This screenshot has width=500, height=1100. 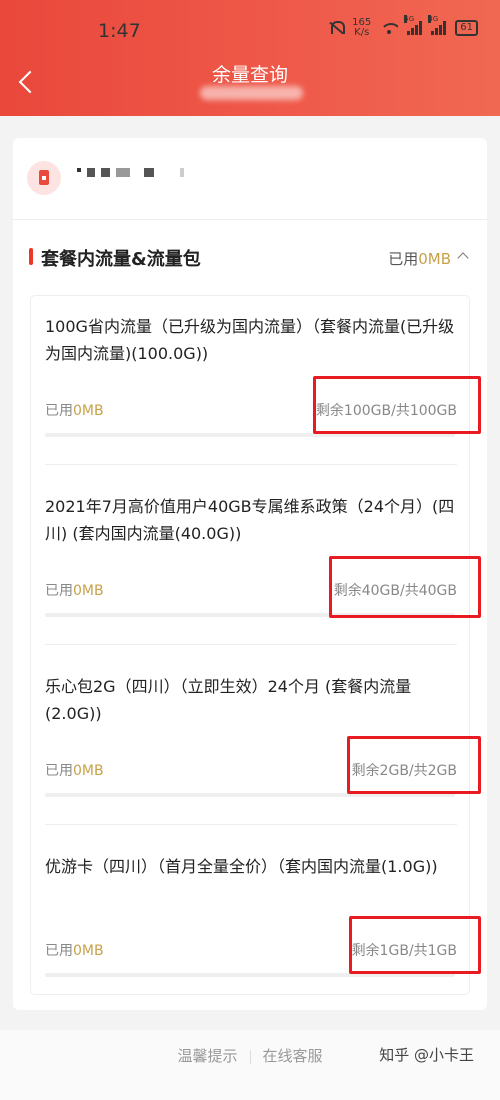 What do you see at coordinates (250, 1065) in the screenshot?
I see `footer: 温馨提示 在线客服 知乎 @小卡王` at bounding box center [250, 1065].